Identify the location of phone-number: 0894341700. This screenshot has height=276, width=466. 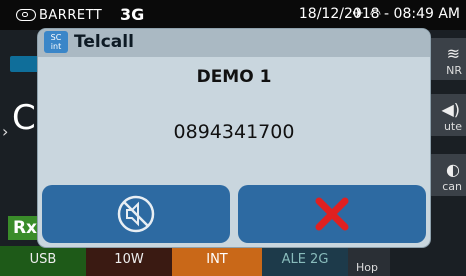
(234, 132).